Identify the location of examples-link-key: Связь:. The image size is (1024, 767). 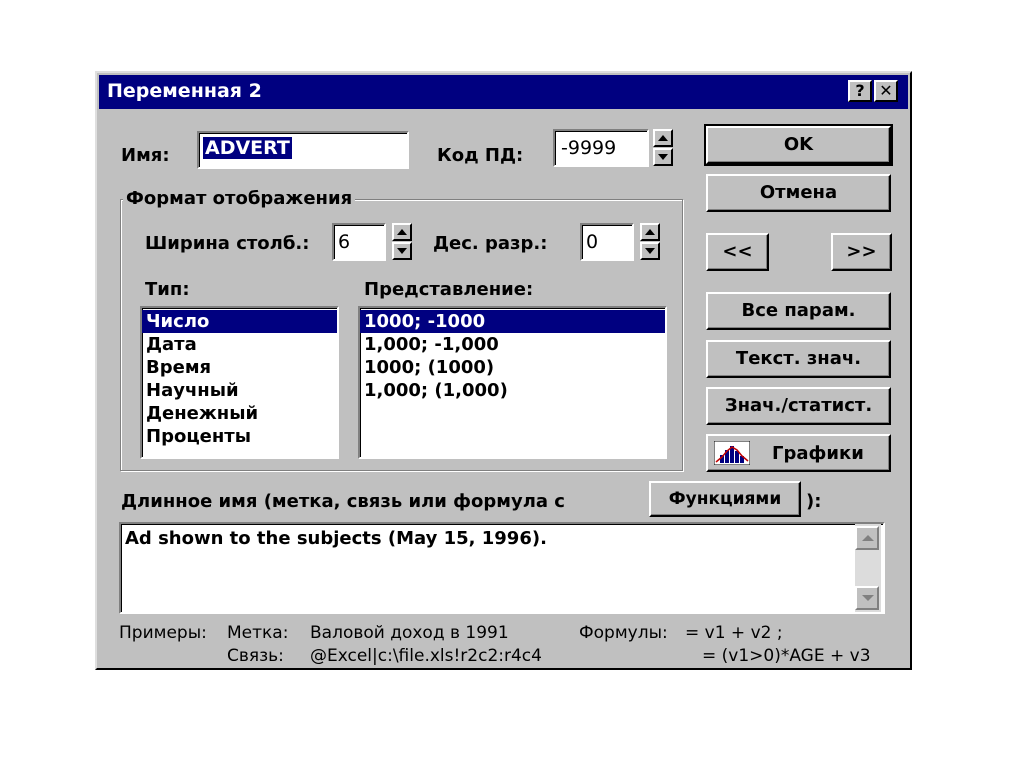
(255, 656).